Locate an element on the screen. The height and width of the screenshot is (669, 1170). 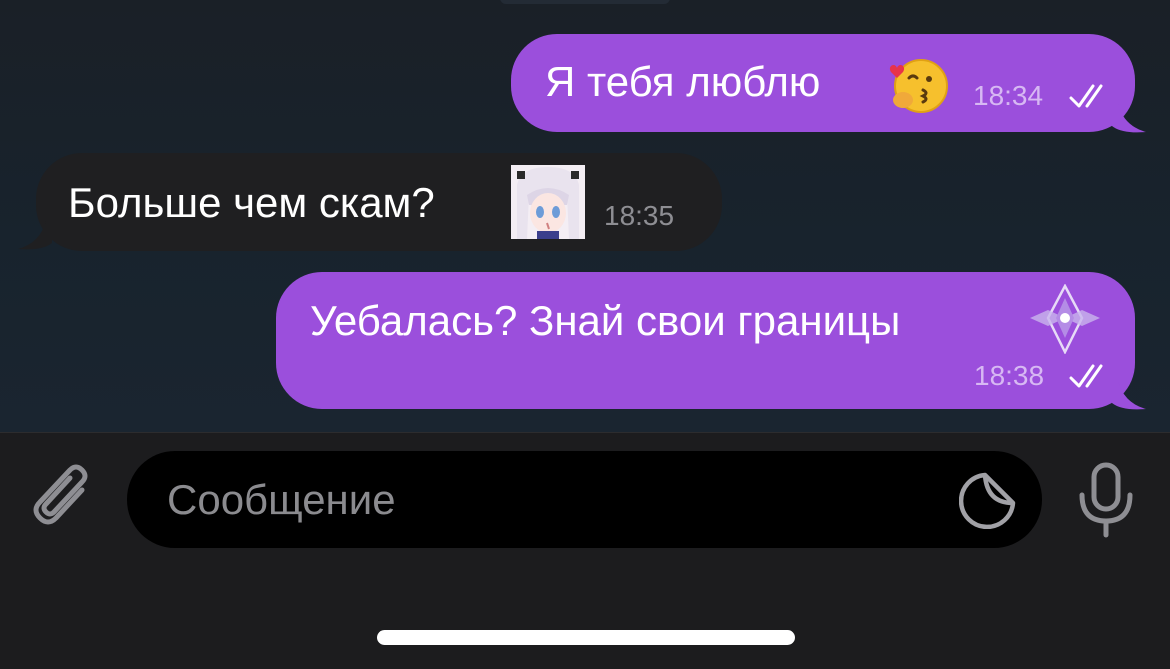
previous-message-edge is located at coordinates (585, 2).